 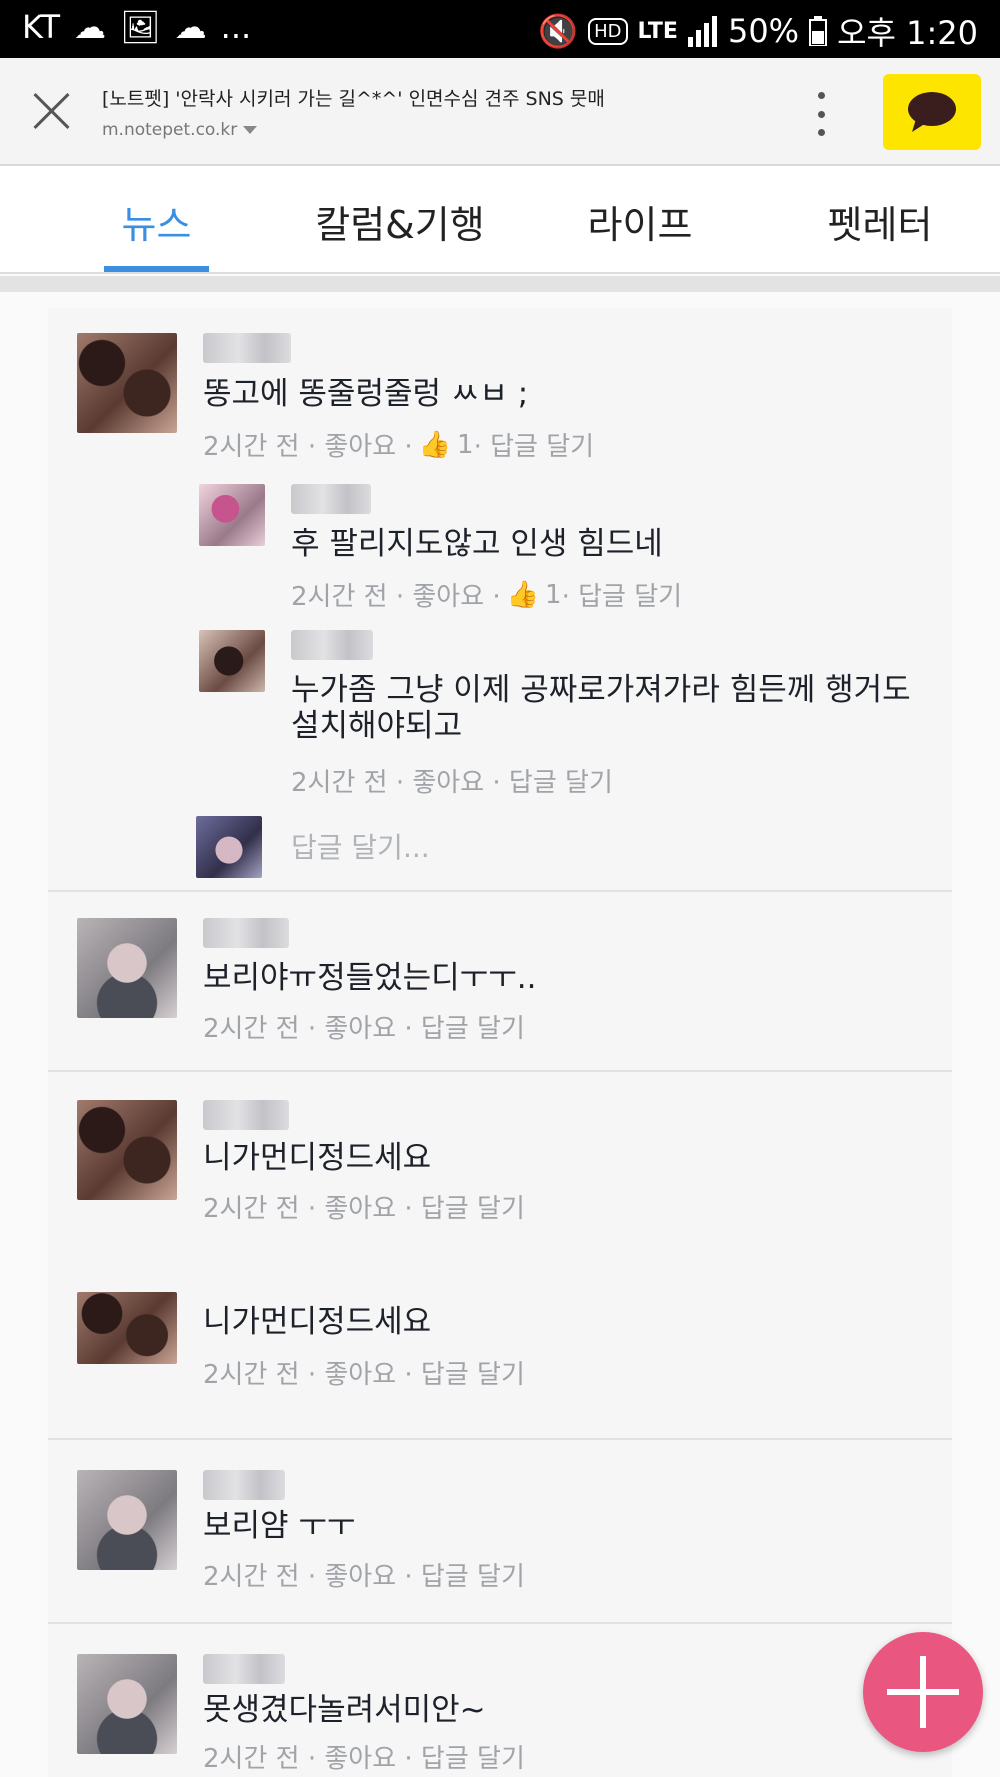 I want to click on battery-icon, so click(x=818, y=31).